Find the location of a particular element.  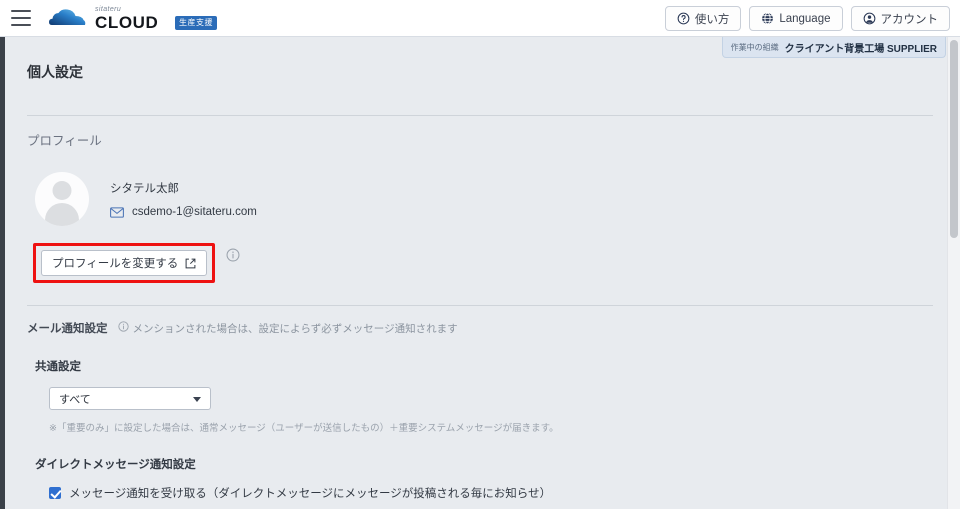

chevron-down-icon is located at coordinates (197, 399).